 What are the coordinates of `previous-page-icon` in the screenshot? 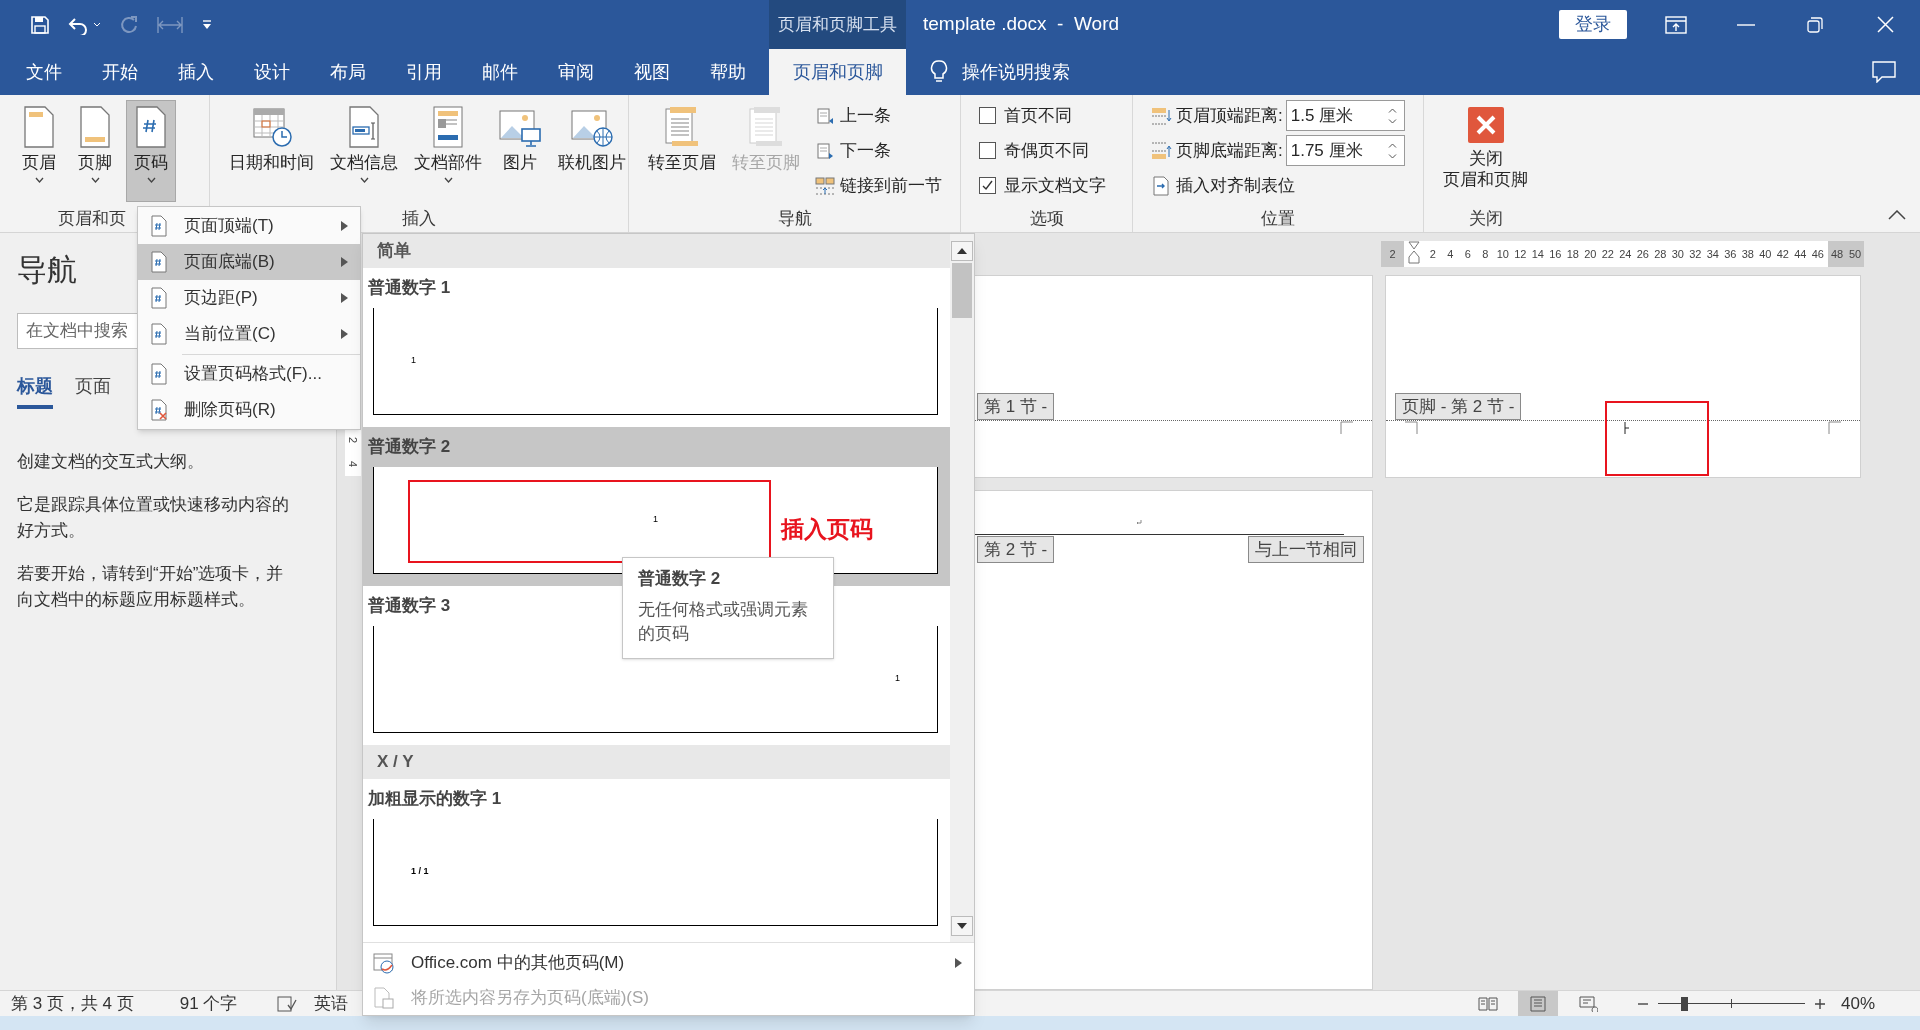 It's located at (825, 115).